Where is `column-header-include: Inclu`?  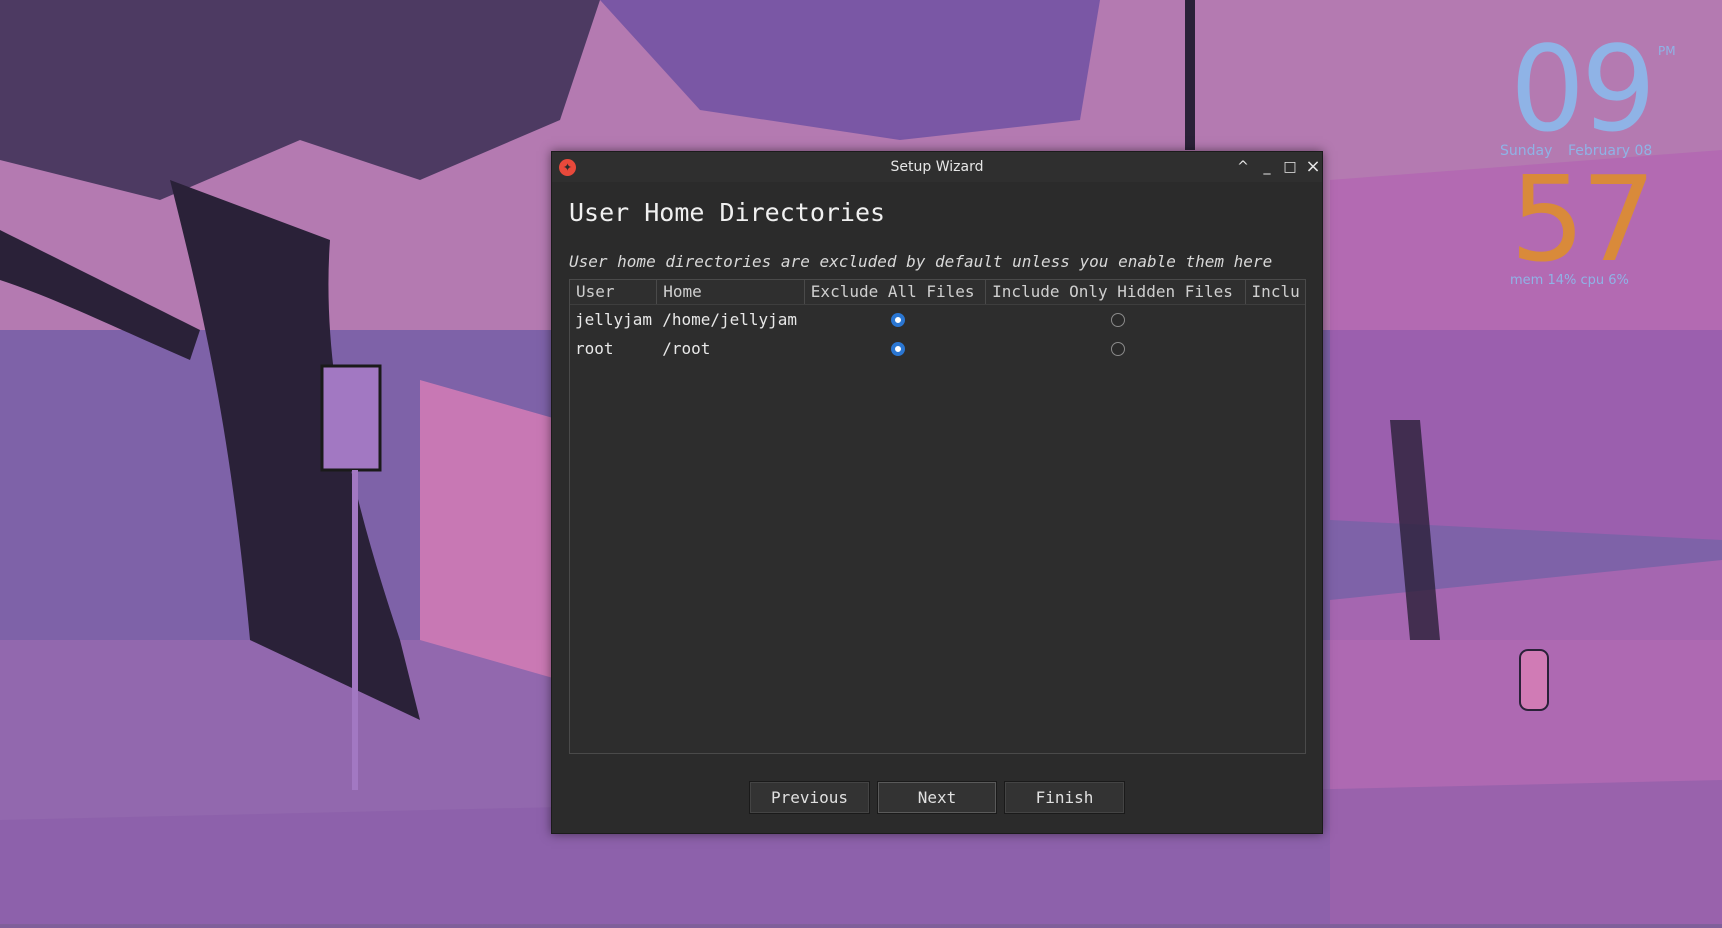
column-header-include: Inclu is located at coordinates (1275, 292).